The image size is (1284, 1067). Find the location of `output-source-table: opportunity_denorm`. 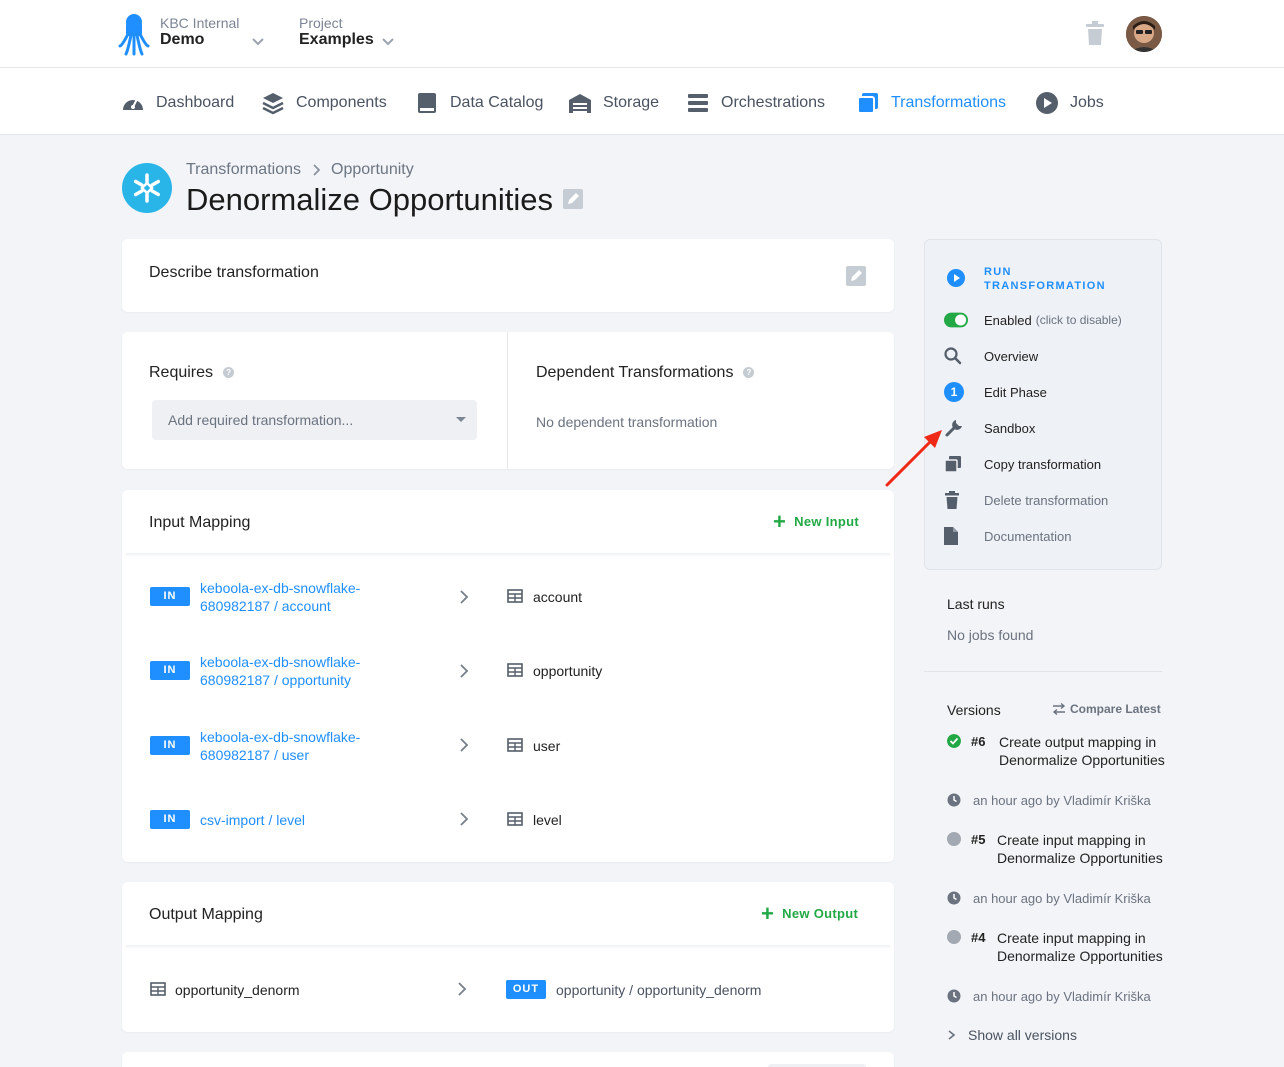

output-source-table: opportunity_denorm is located at coordinates (237, 990).